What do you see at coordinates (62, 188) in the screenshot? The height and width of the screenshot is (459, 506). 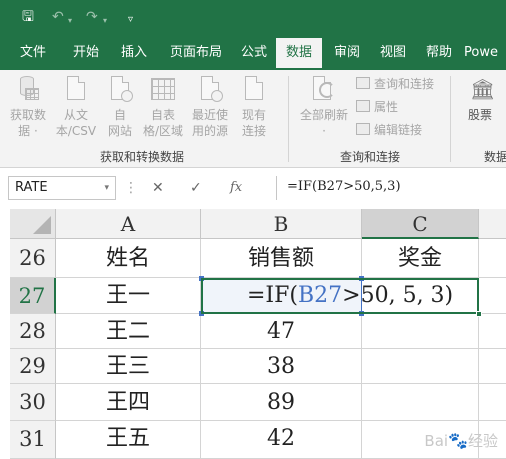 I see `name-box: RATE ▾` at bounding box center [62, 188].